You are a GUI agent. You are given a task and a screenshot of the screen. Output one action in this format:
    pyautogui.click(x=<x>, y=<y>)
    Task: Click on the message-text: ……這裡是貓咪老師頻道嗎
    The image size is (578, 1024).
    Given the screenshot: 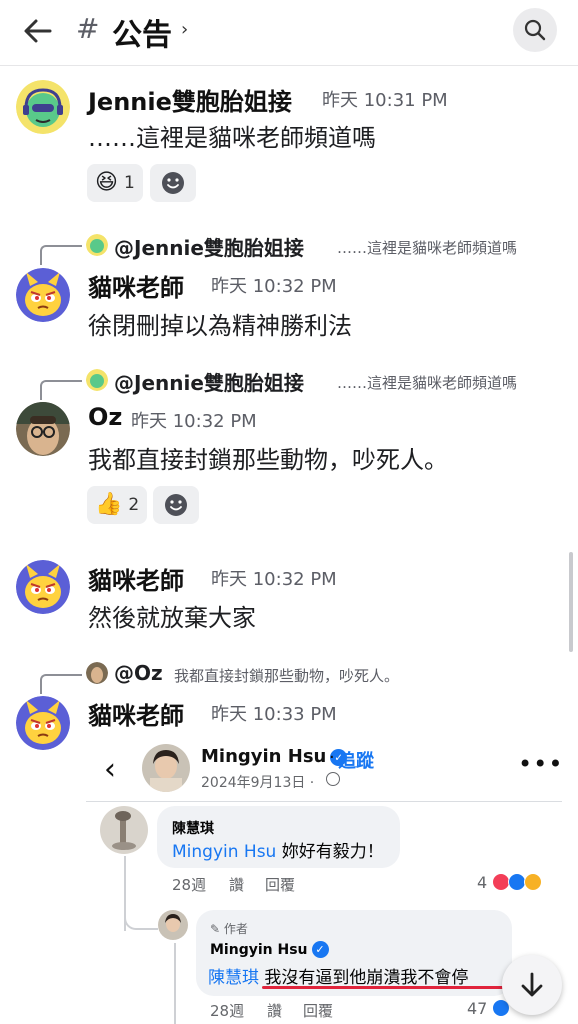 What is the action you would take?
    pyautogui.click(x=232, y=138)
    